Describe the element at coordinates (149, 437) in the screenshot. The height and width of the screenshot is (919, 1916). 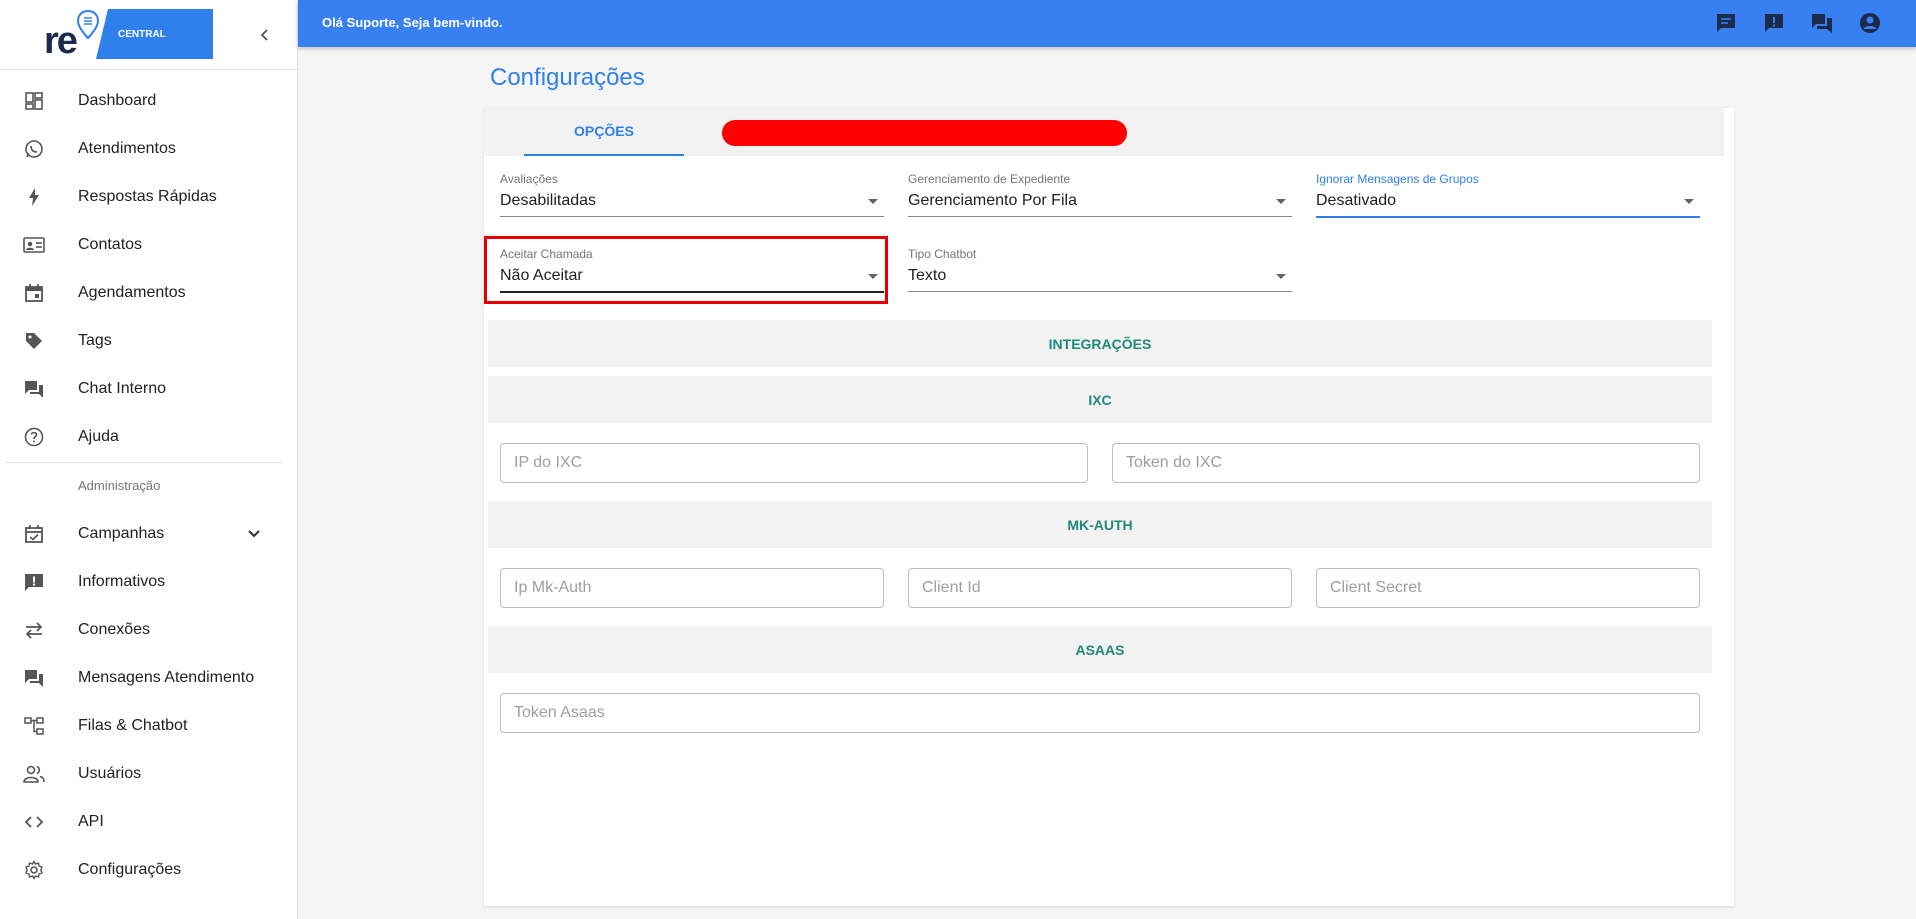
I see `sidebar-item-ajuda: Ajuda` at that location.